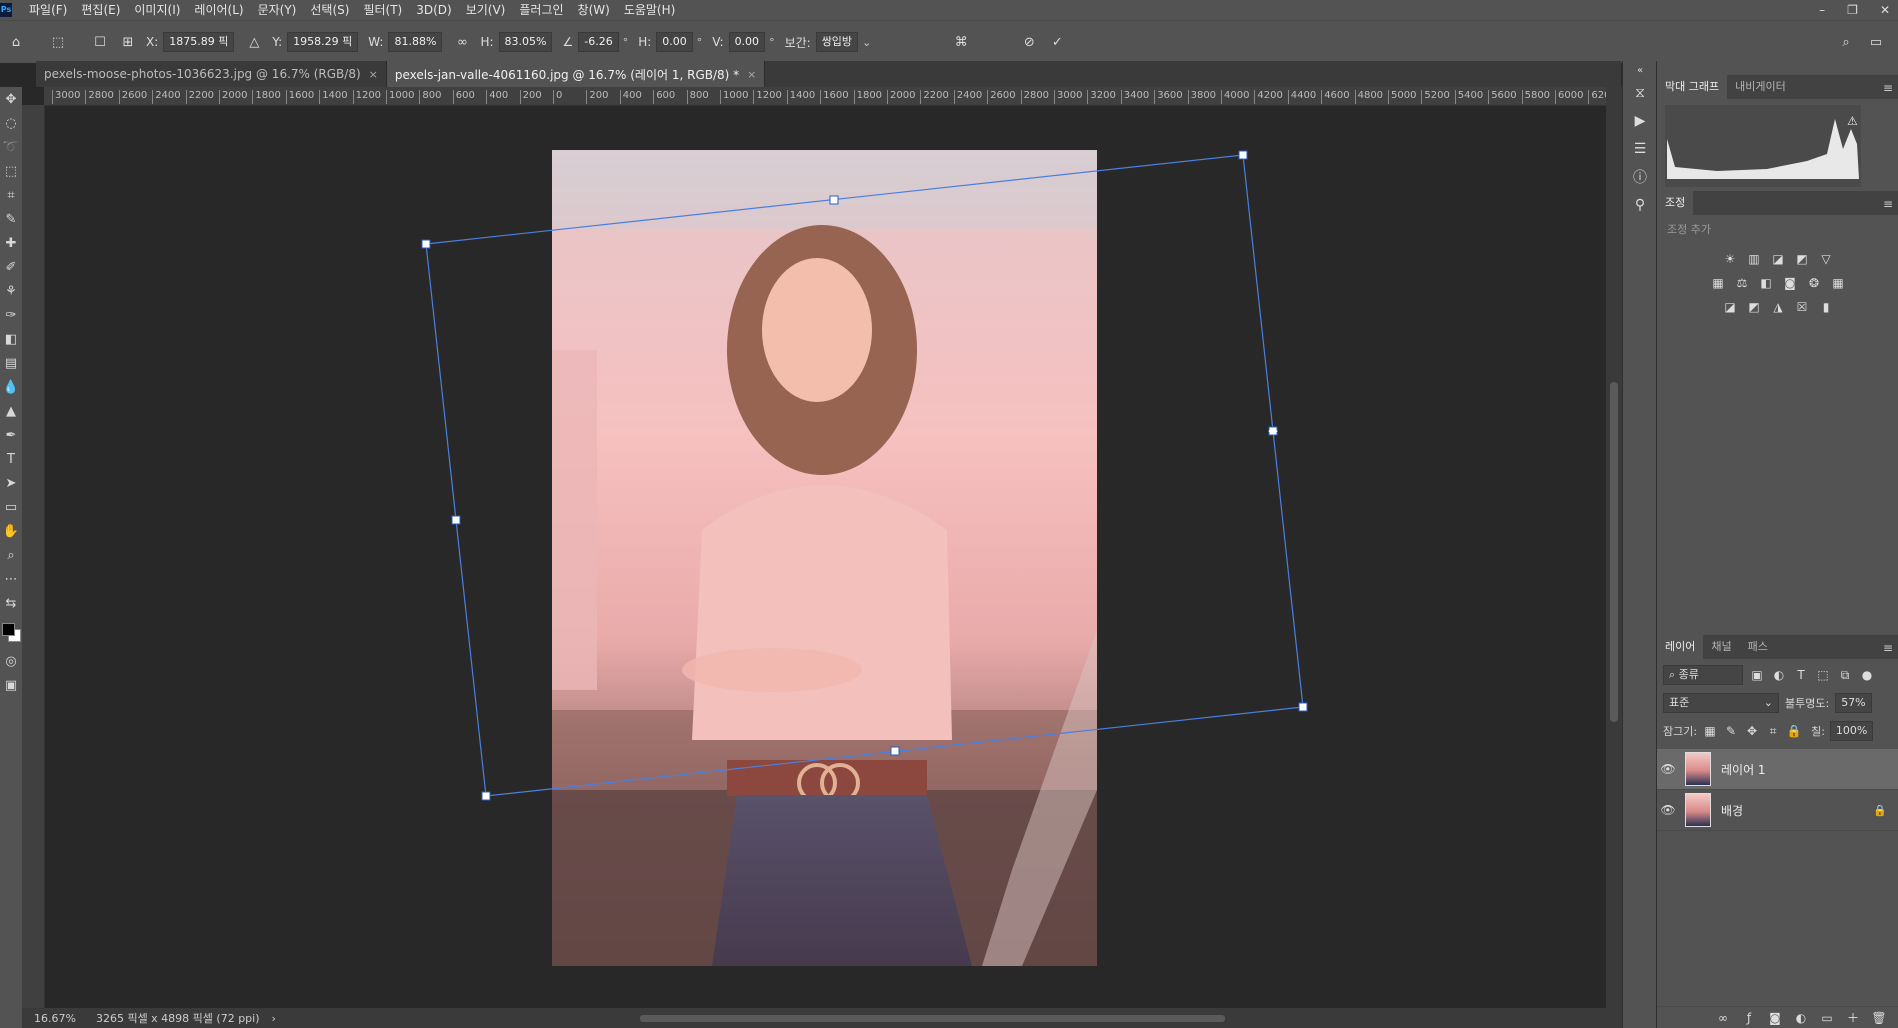 The height and width of the screenshot is (1028, 1898). What do you see at coordinates (274, 1018) in the screenshot?
I see `status-menu-icon: ›` at bounding box center [274, 1018].